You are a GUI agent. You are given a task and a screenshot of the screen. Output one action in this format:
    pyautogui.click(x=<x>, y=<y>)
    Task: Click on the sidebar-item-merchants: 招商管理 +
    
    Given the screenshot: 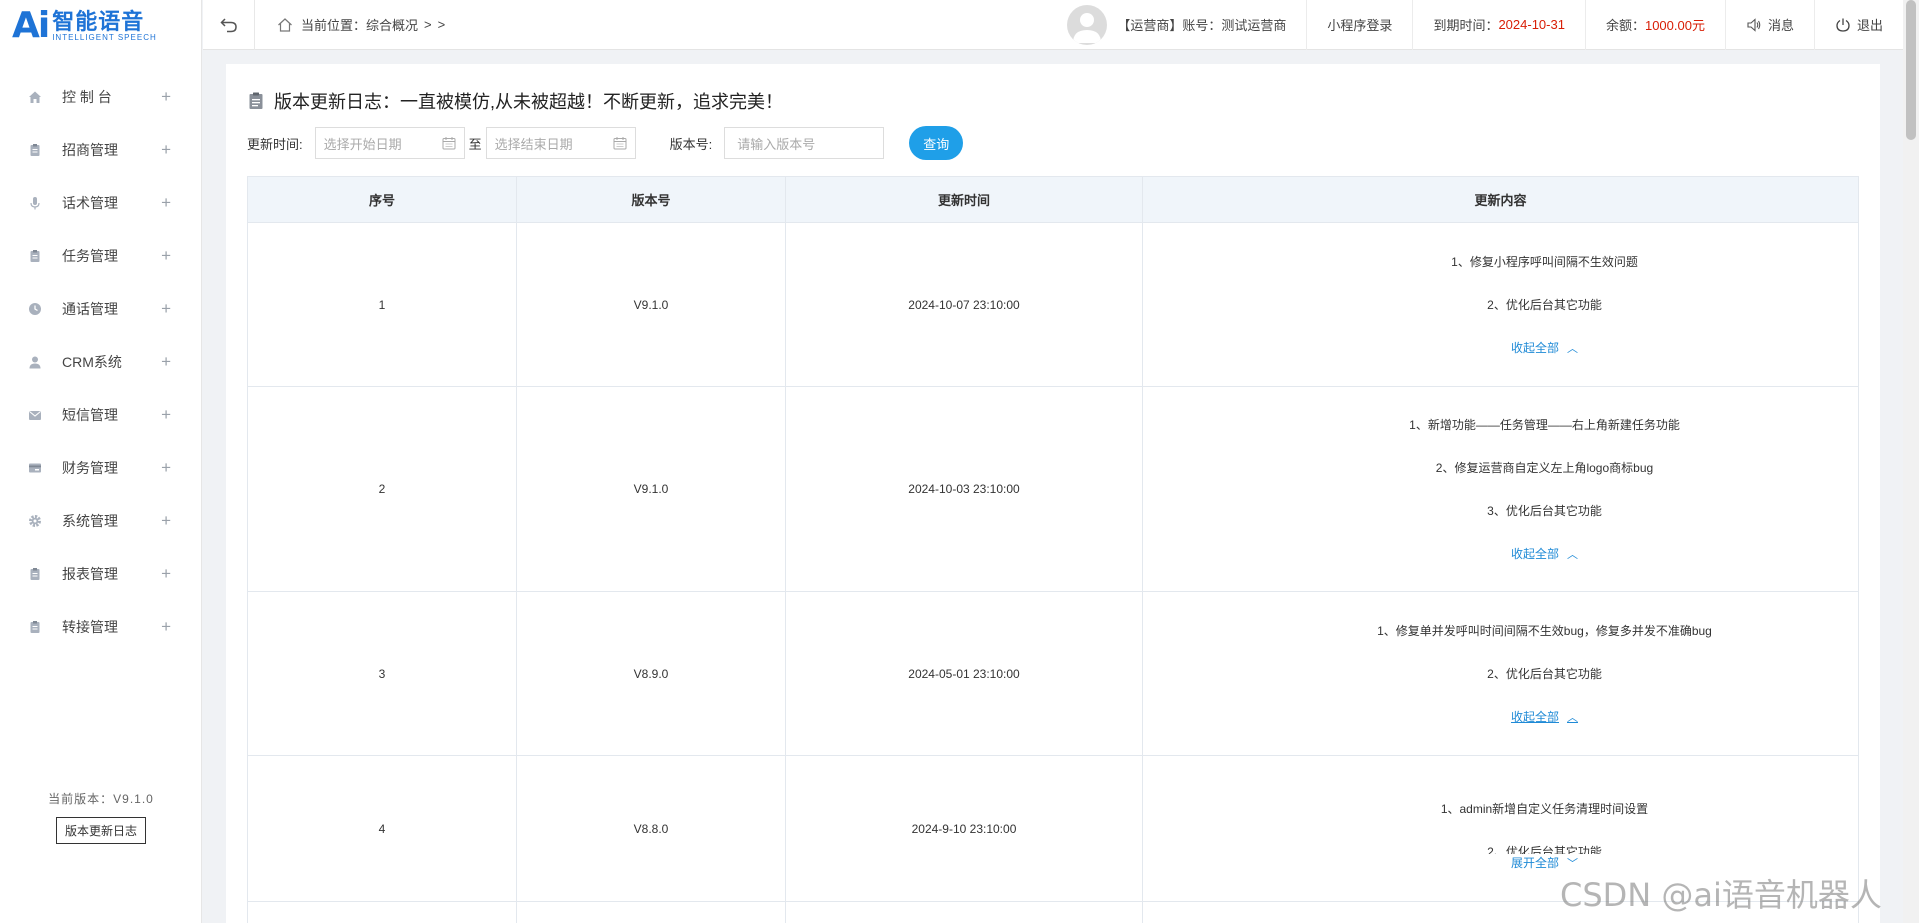 What is the action you would take?
    pyautogui.click(x=100, y=149)
    